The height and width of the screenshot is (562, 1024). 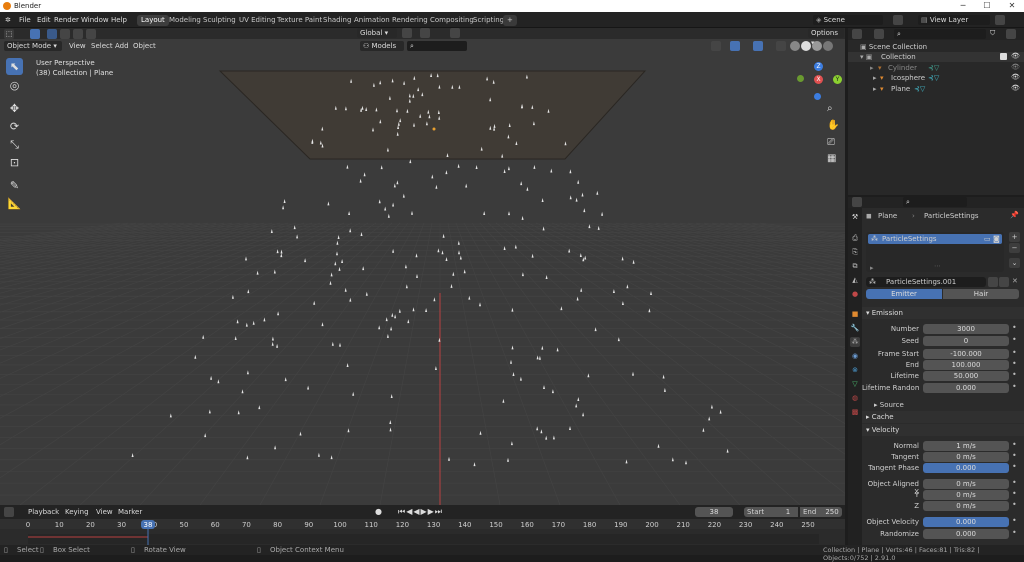 What do you see at coordinates (14, 144) in the screenshot?
I see `scale-tool-icon: ⤡` at bounding box center [14, 144].